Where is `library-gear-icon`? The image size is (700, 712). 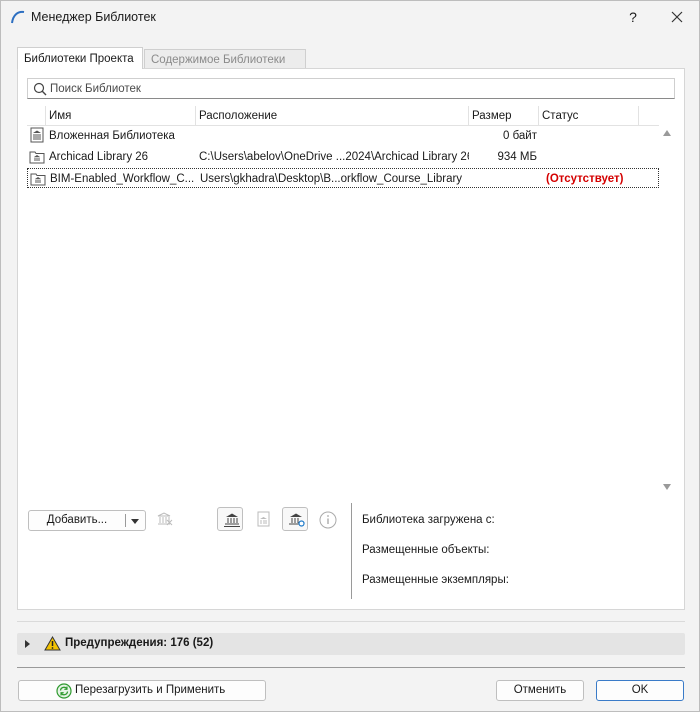 library-gear-icon is located at coordinates (297, 520).